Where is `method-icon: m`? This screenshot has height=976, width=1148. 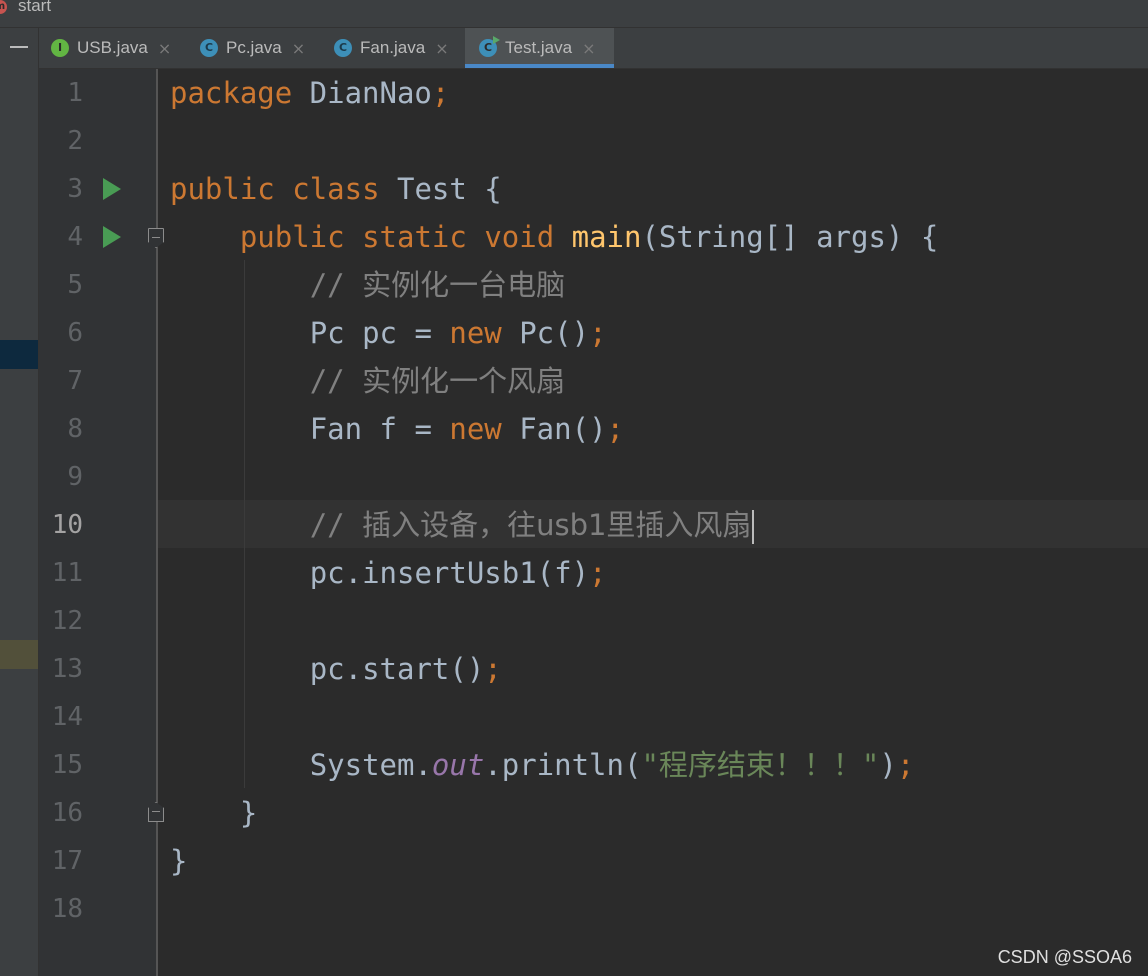
method-icon: m is located at coordinates (3, 7).